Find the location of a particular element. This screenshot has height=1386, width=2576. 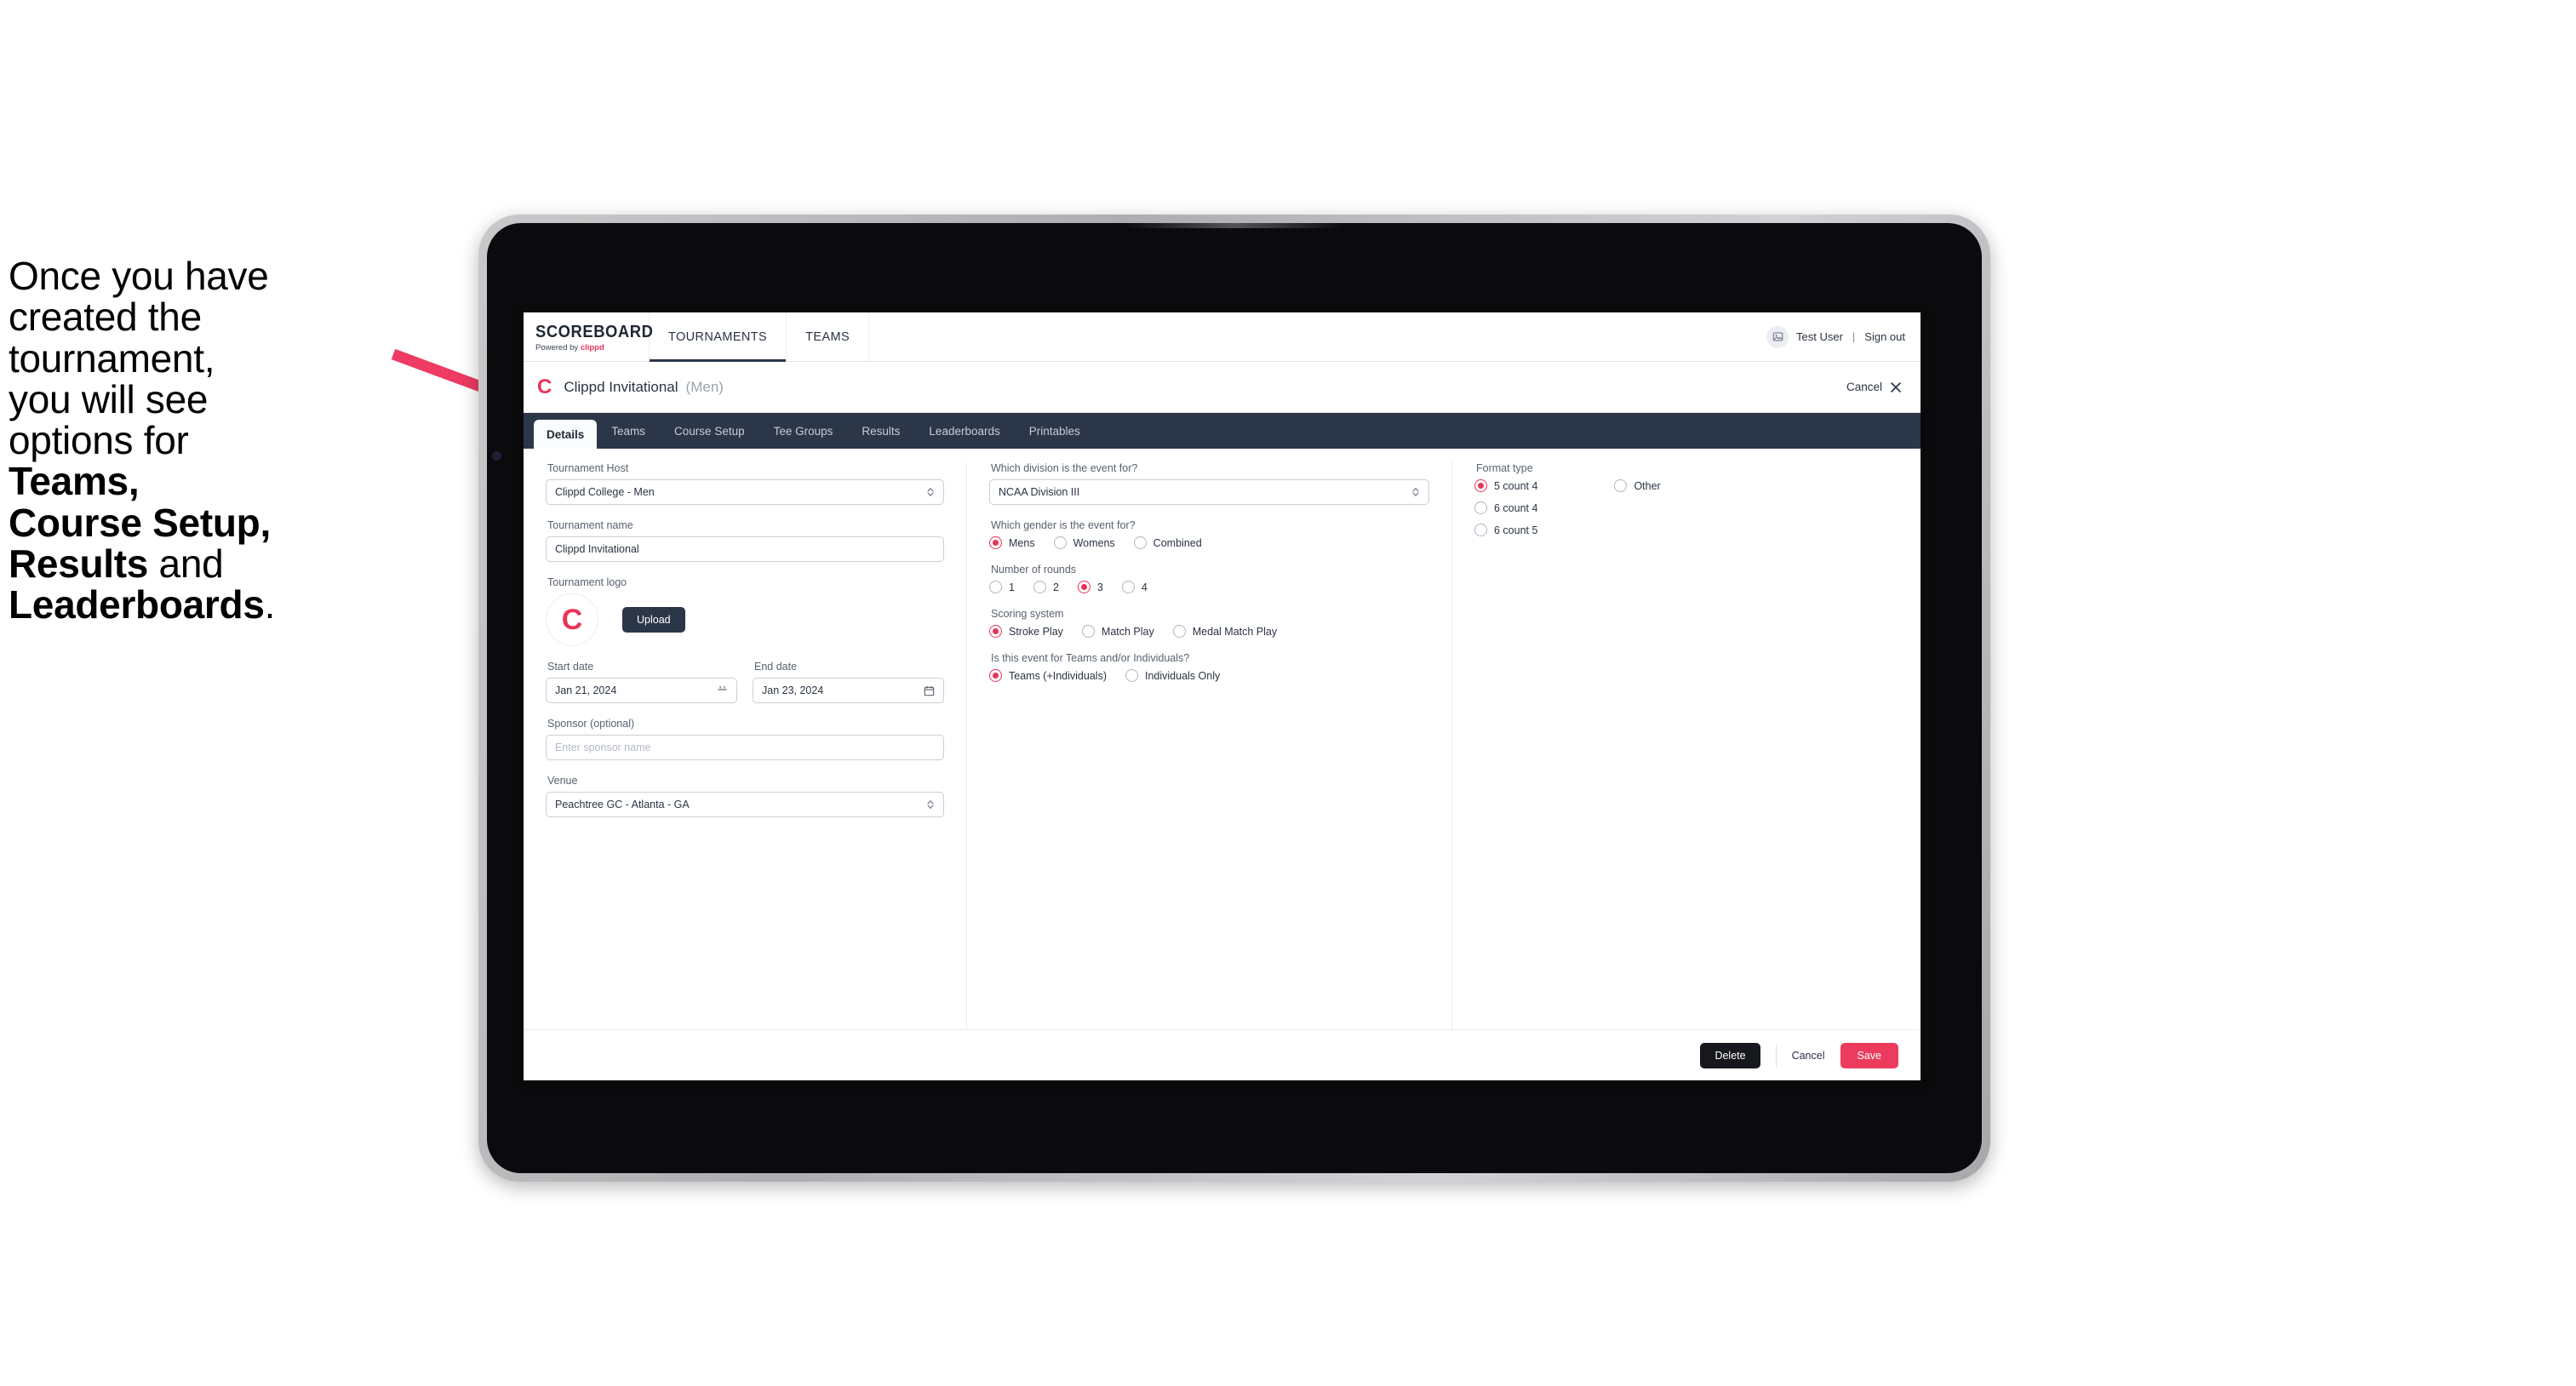

gender-option-combined: Combined is located at coordinates (1167, 542).